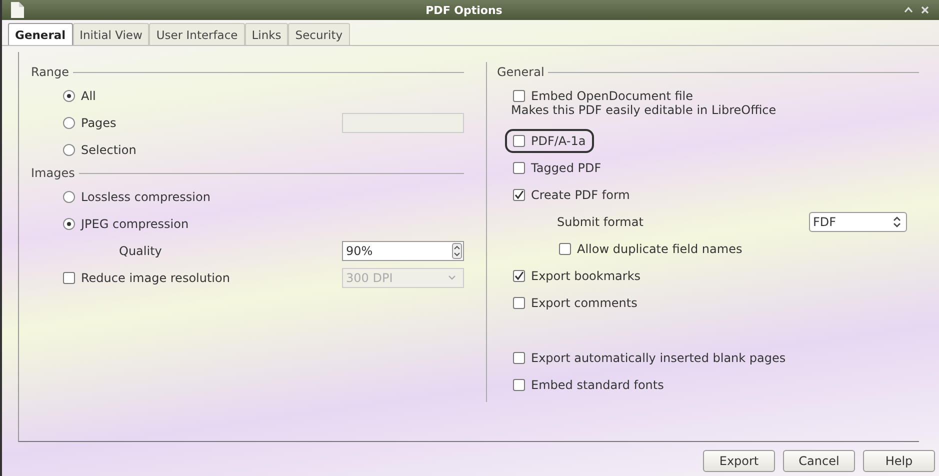 The image size is (939, 476). I want to click on option-label: All, so click(88, 95).